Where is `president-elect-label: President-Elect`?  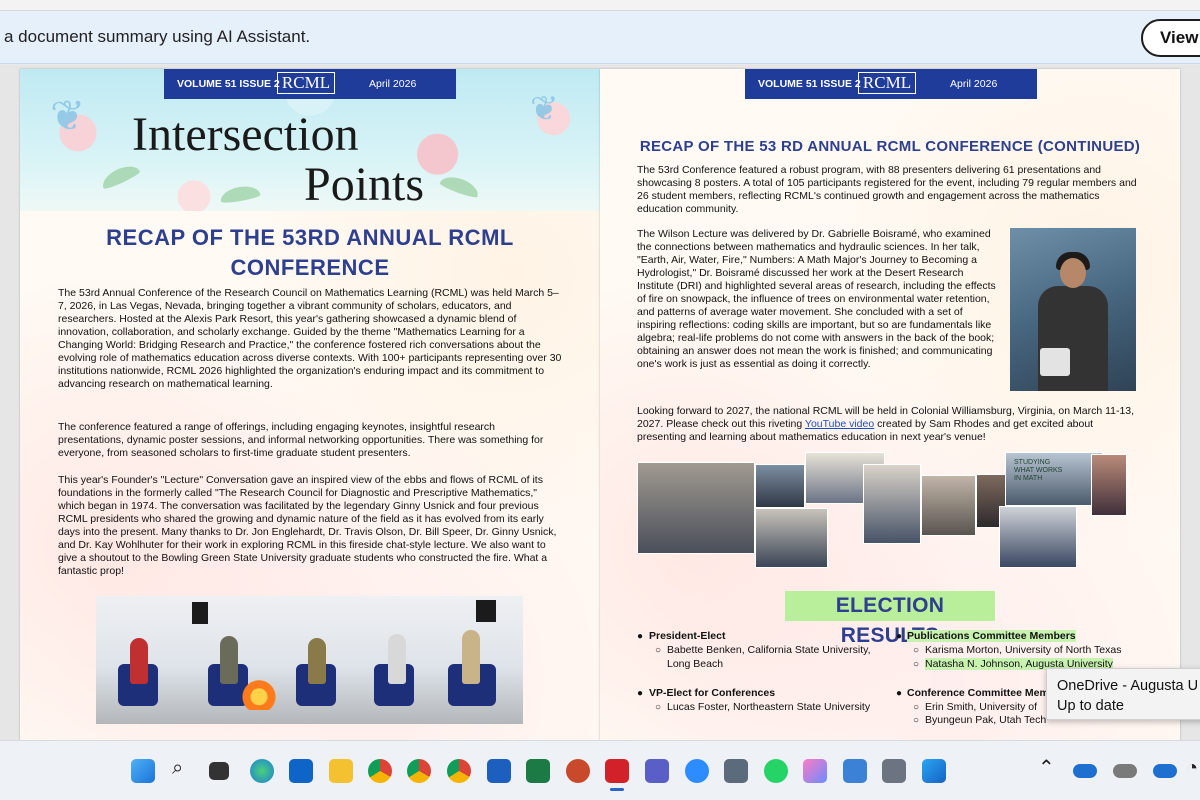 president-elect-label: President-Elect is located at coordinates (687, 636).